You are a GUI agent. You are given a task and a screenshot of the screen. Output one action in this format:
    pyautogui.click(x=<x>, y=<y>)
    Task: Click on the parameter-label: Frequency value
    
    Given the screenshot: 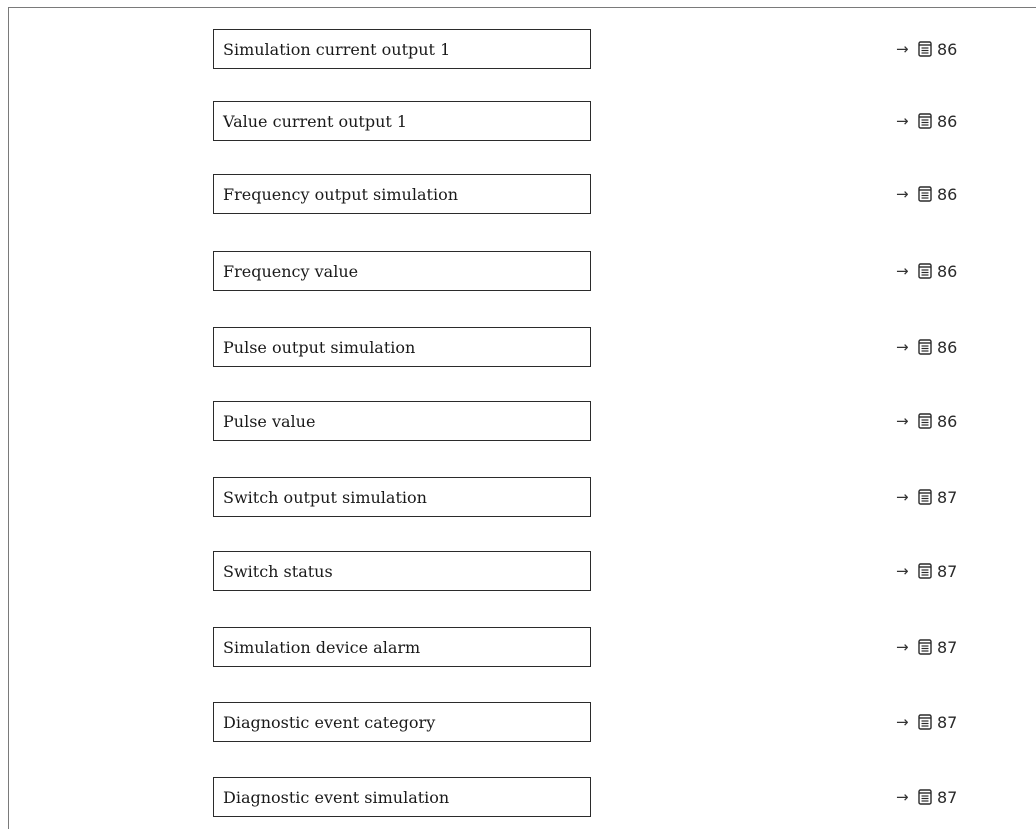 What is the action you would take?
    pyautogui.click(x=291, y=271)
    